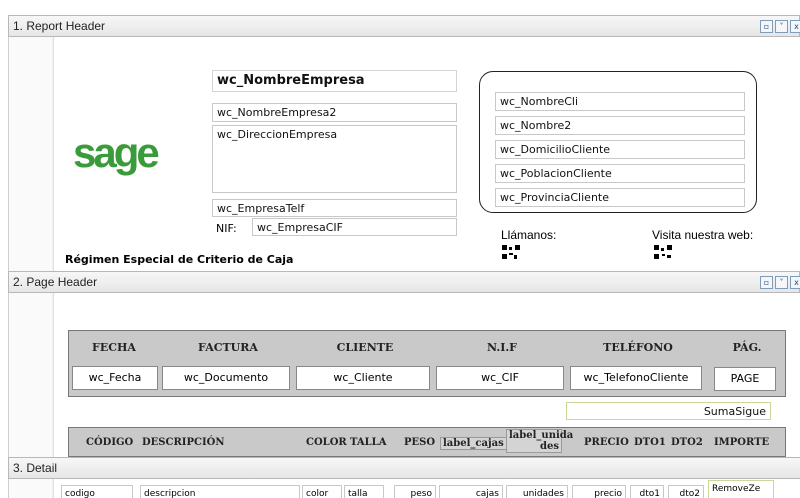 This screenshot has width=800, height=498. What do you see at coordinates (636, 378) in the screenshot?
I see `telefono-field: wc_TelefonoCliente` at bounding box center [636, 378].